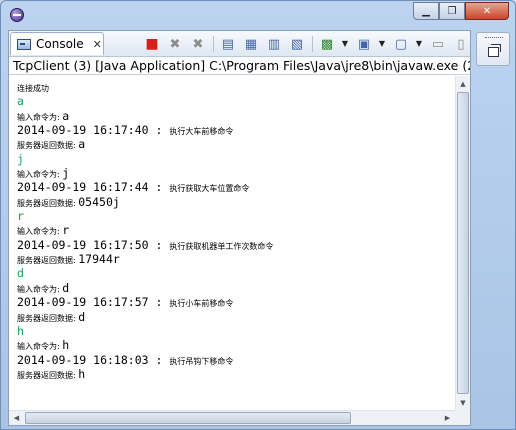 Image resolution: width=516 pixels, height=430 pixels. I want to click on console-line: 连接成功, so click(237, 84).